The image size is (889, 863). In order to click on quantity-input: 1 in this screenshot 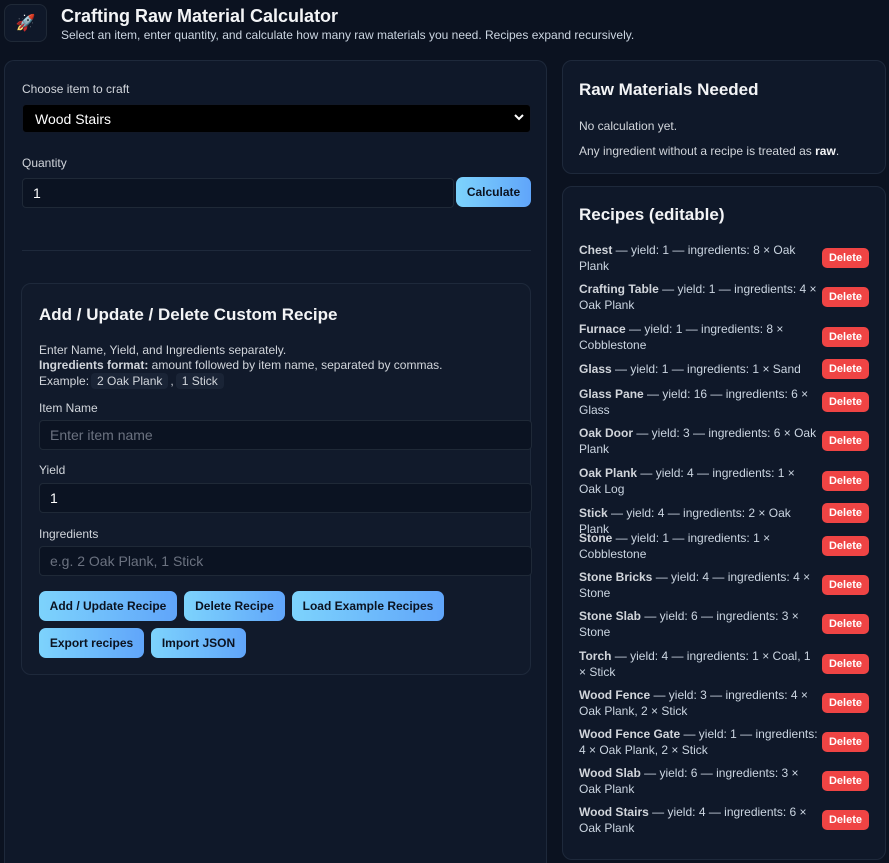, I will do `click(238, 193)`.